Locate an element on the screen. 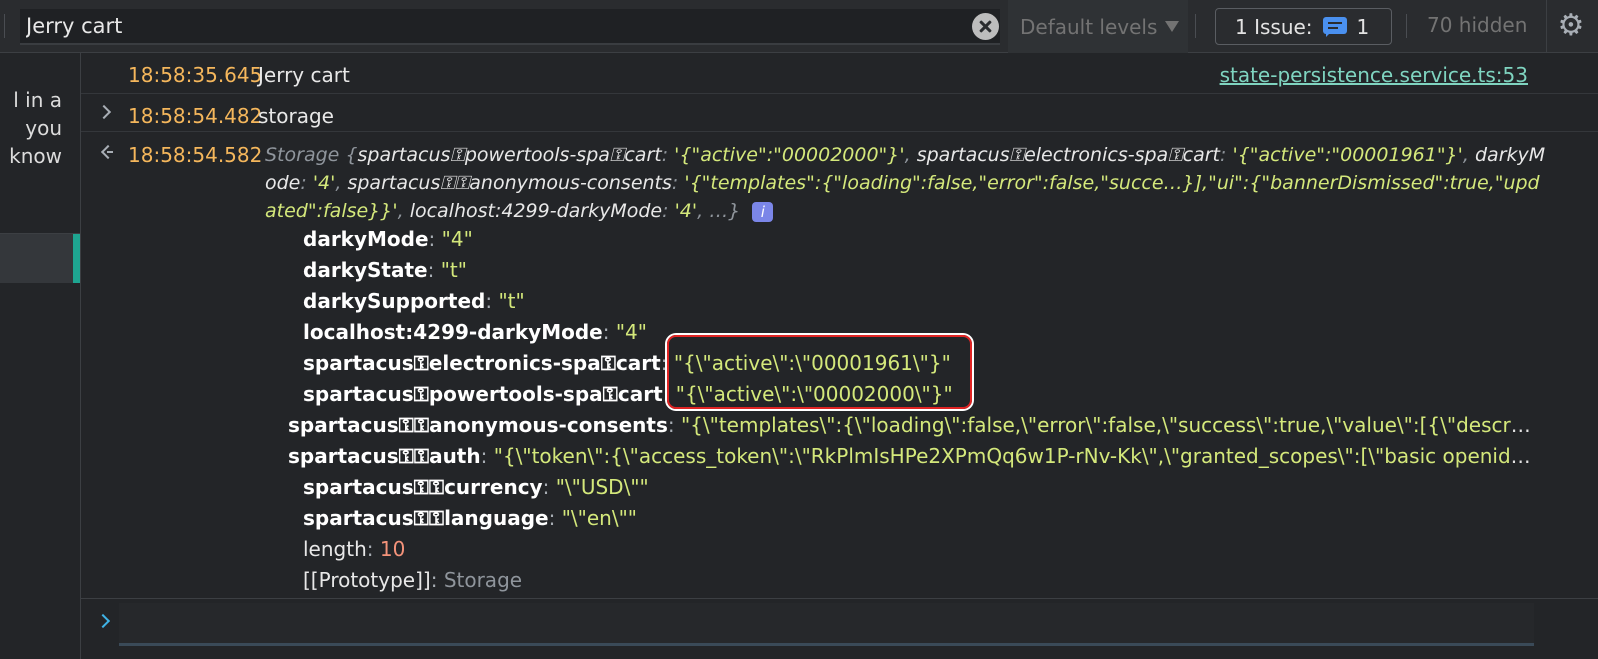 The width and height of the screenshot is (1598, 659). property-key: darkyMode is located at coordinates (366, 239).